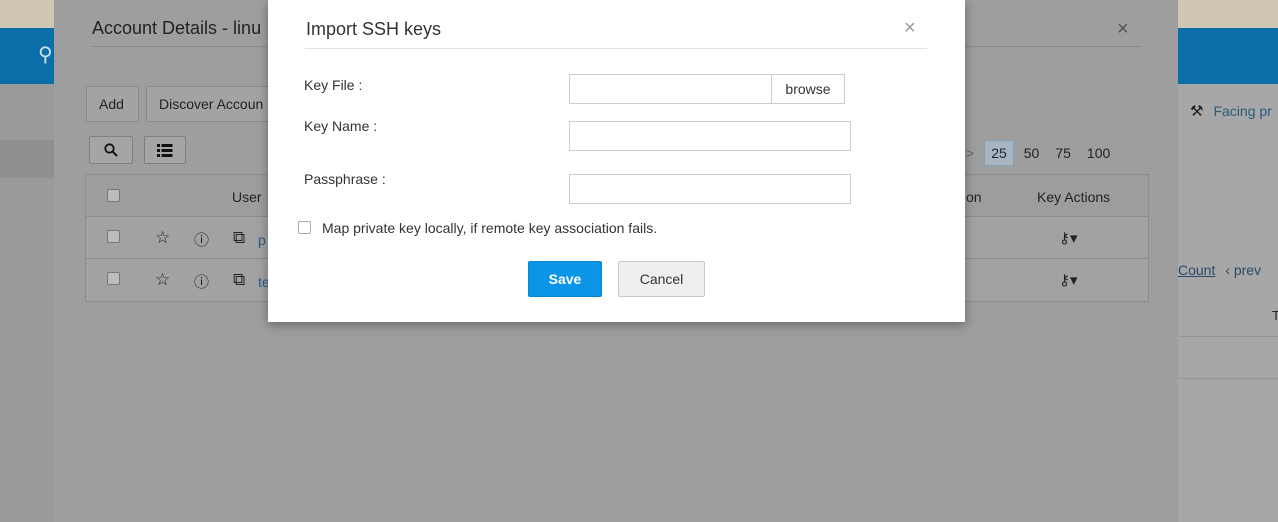 This screenshot has width=1278, height=522. Describe the element at coordinates (1275, 315) in the screenshot. I see `column-fragment: T` at that location.